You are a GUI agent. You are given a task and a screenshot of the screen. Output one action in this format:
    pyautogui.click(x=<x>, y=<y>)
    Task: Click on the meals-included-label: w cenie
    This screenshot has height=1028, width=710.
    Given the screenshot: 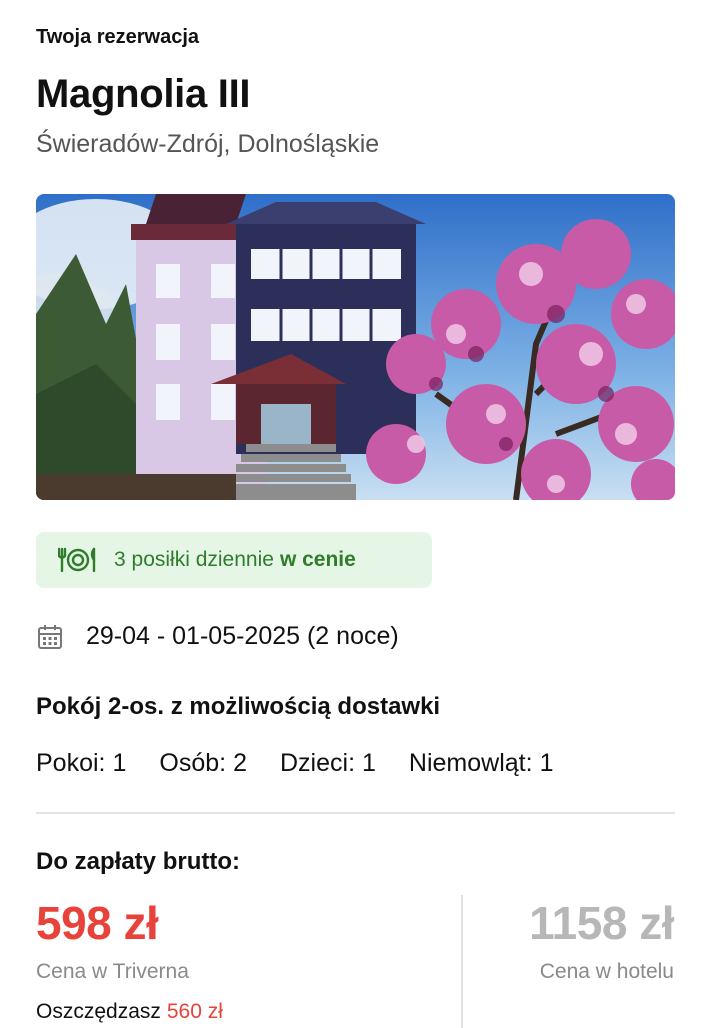 What is the action you would take?
    pyautogui.click(x=317, y=559)
    